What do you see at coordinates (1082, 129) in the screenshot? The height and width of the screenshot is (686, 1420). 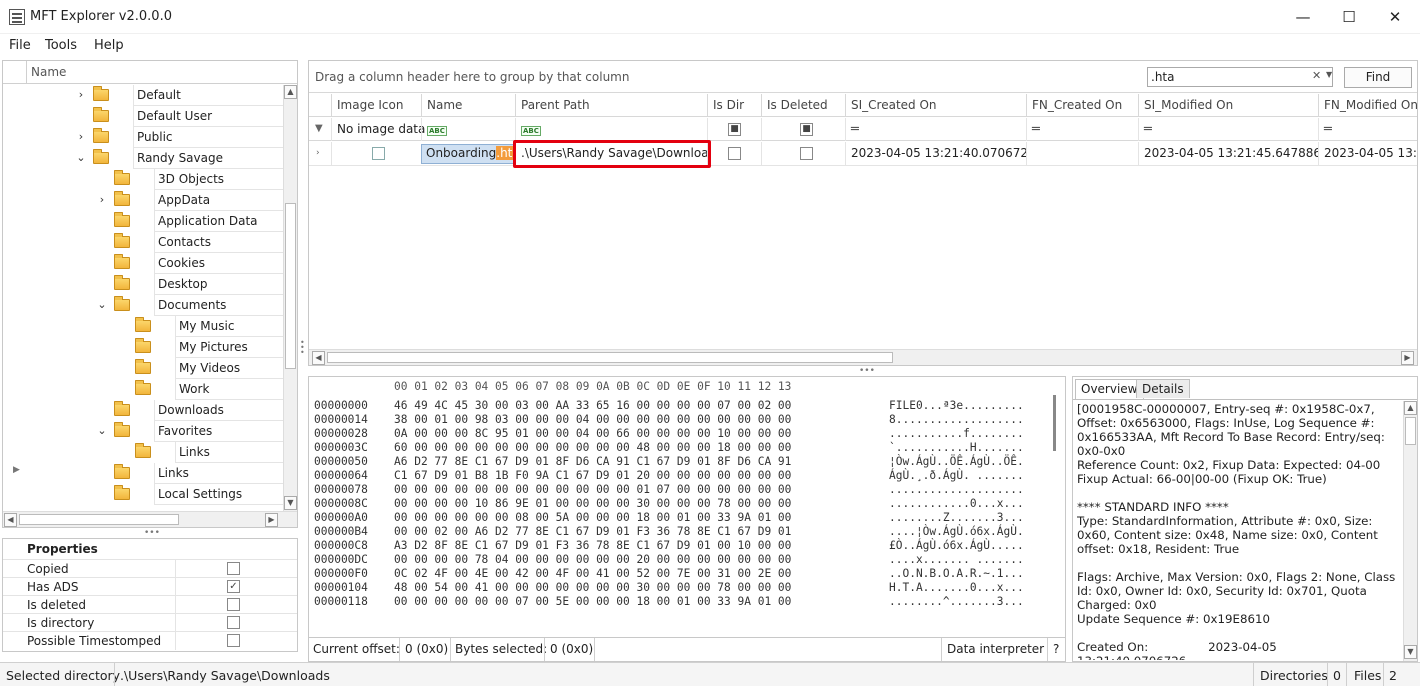 I see `filter-fn-created: ═` at bounding box center [1082, 129].